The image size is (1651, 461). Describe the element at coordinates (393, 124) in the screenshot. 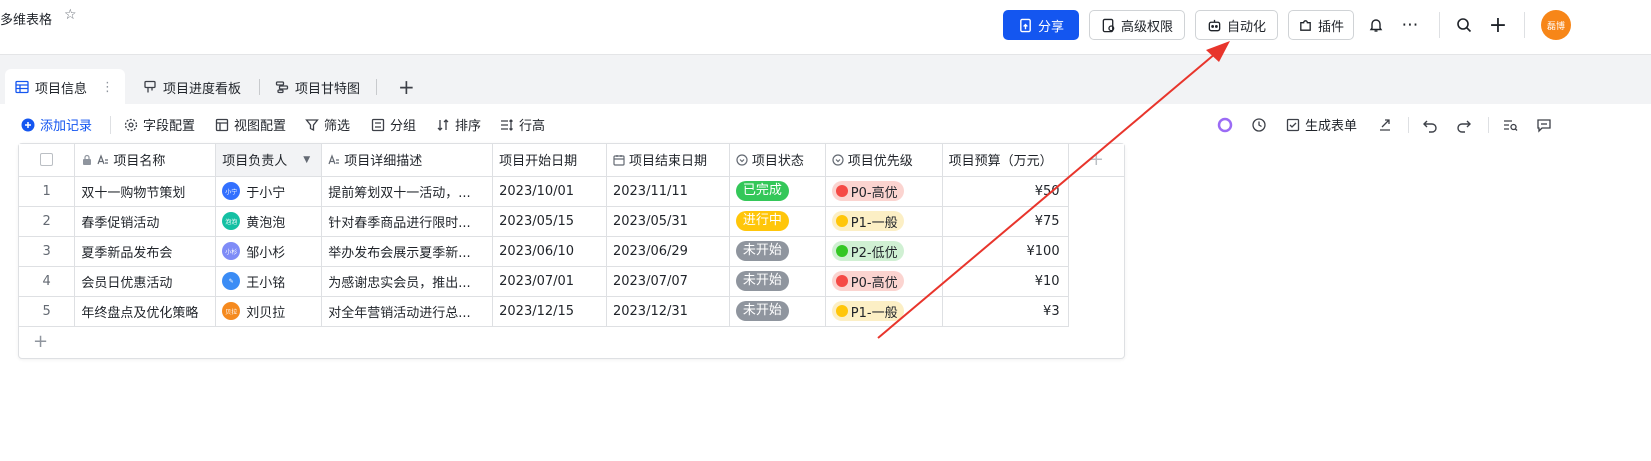

I see `group-button: 分组` at that location.